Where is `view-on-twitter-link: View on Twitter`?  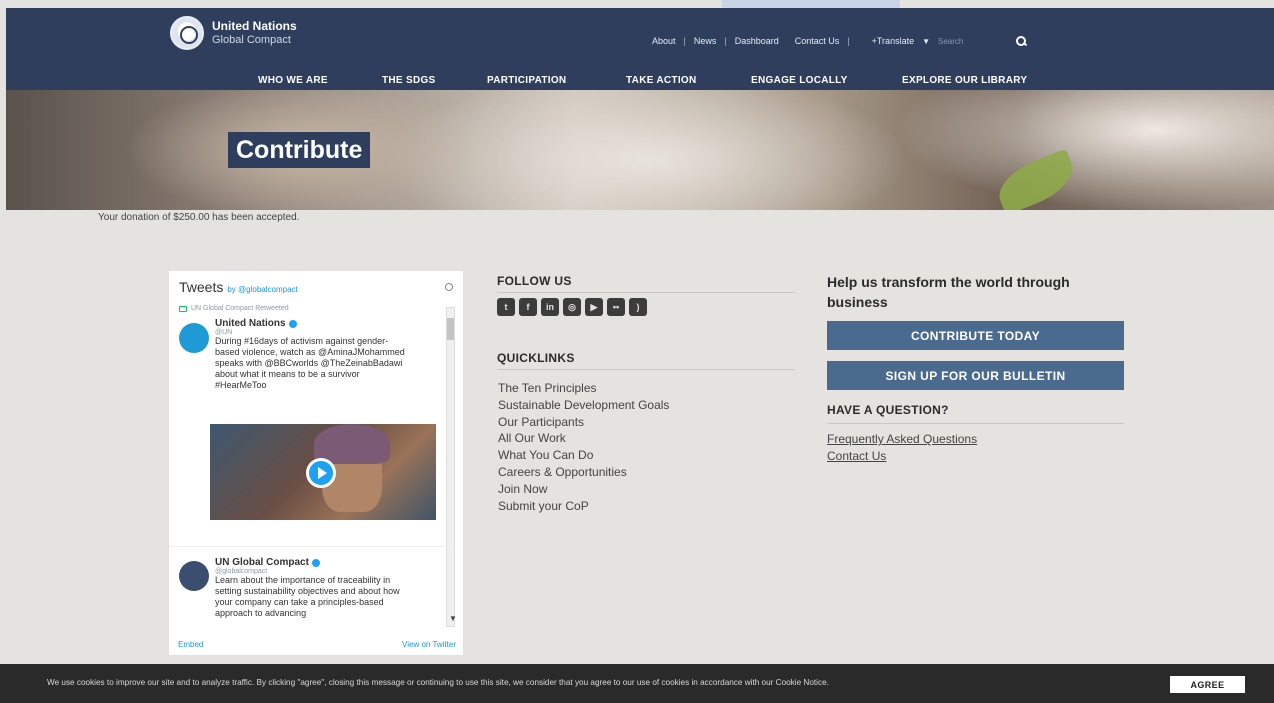 view-on-twitter-link: View on Twitter is located at coordinates (429, 644).